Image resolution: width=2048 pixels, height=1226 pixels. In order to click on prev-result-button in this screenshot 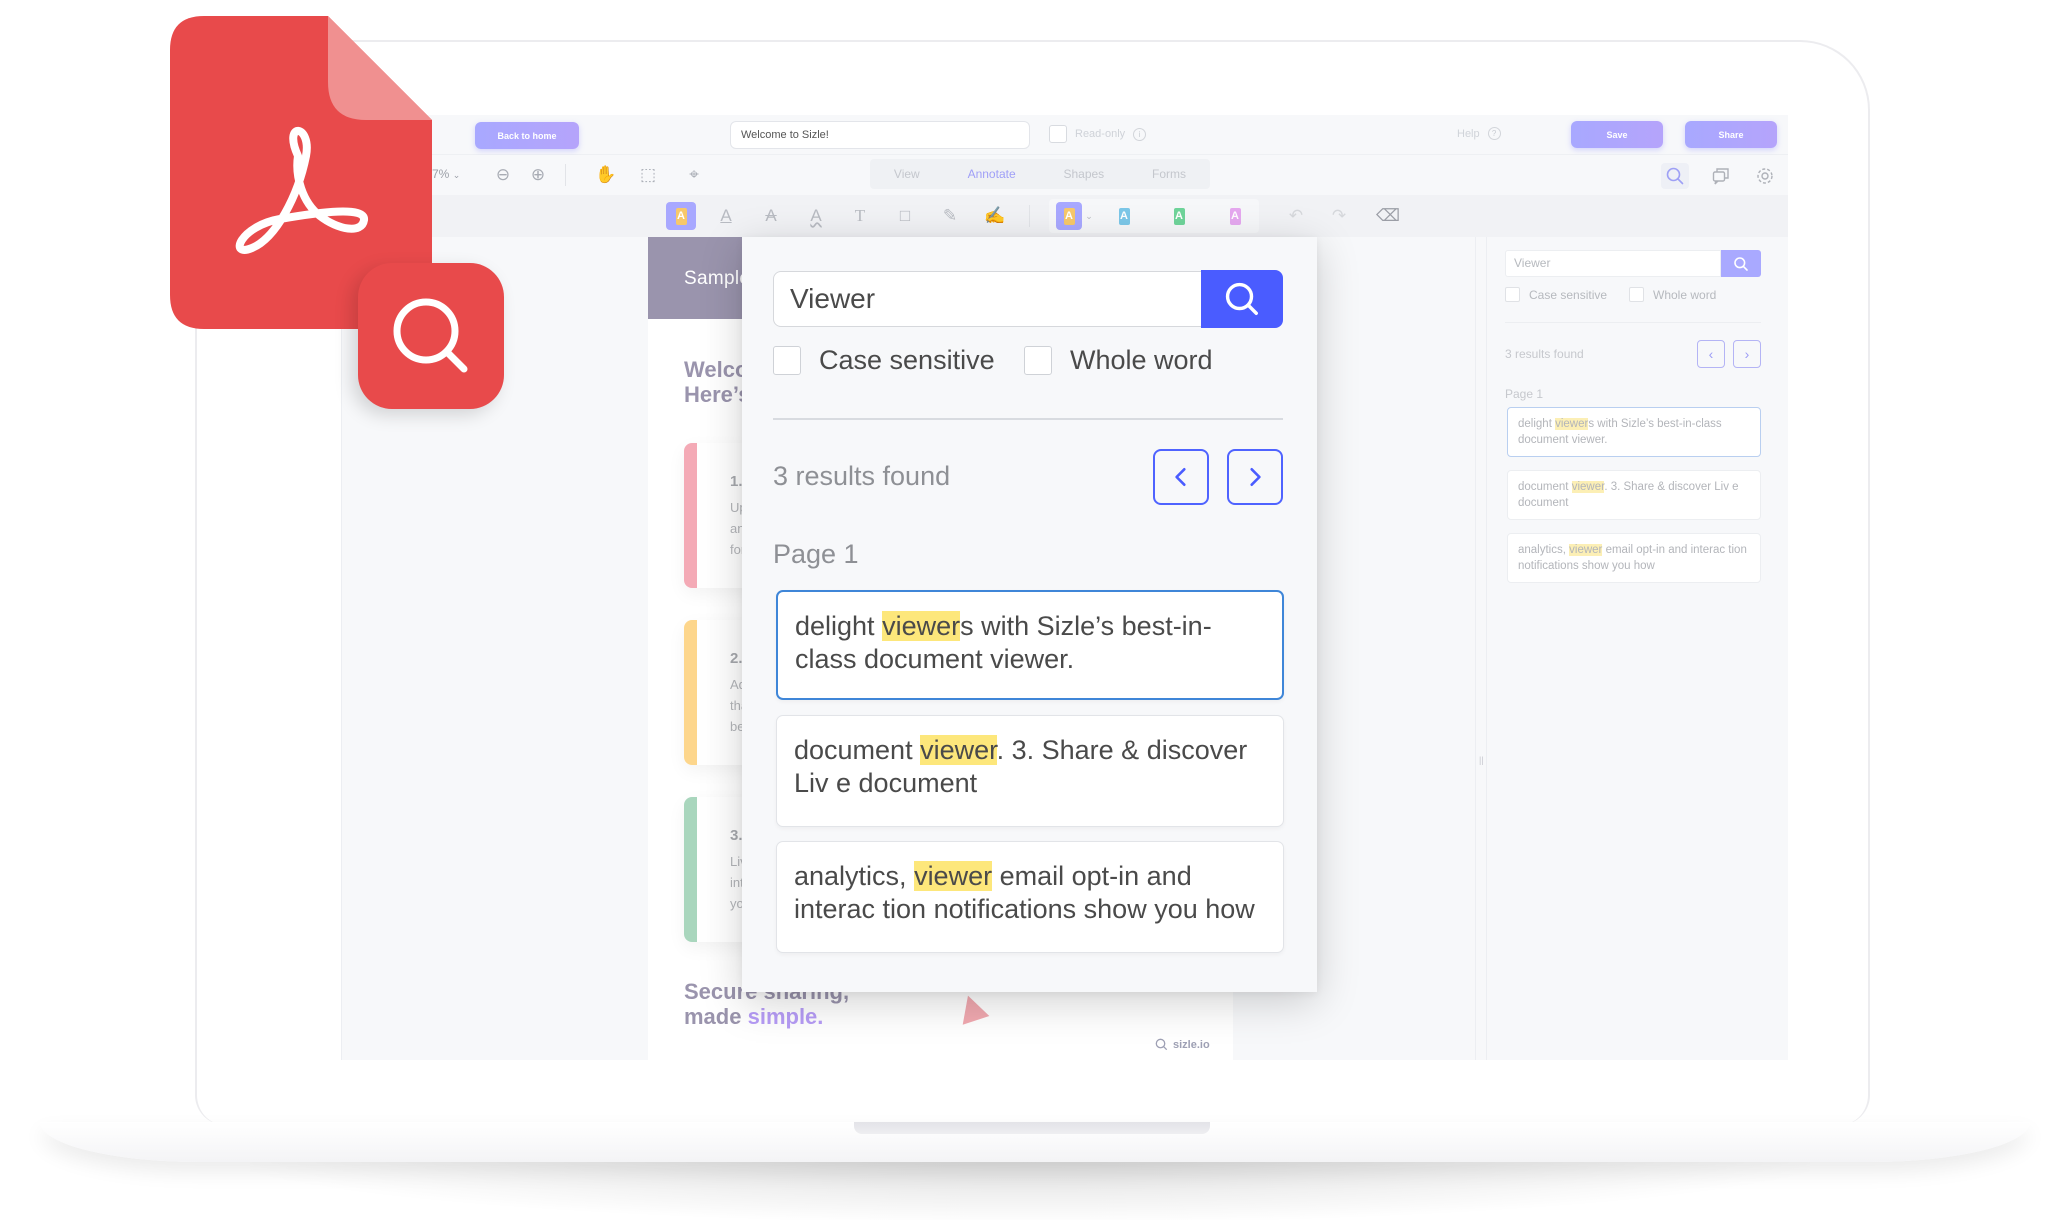, I will do `click(1181, 477)`.